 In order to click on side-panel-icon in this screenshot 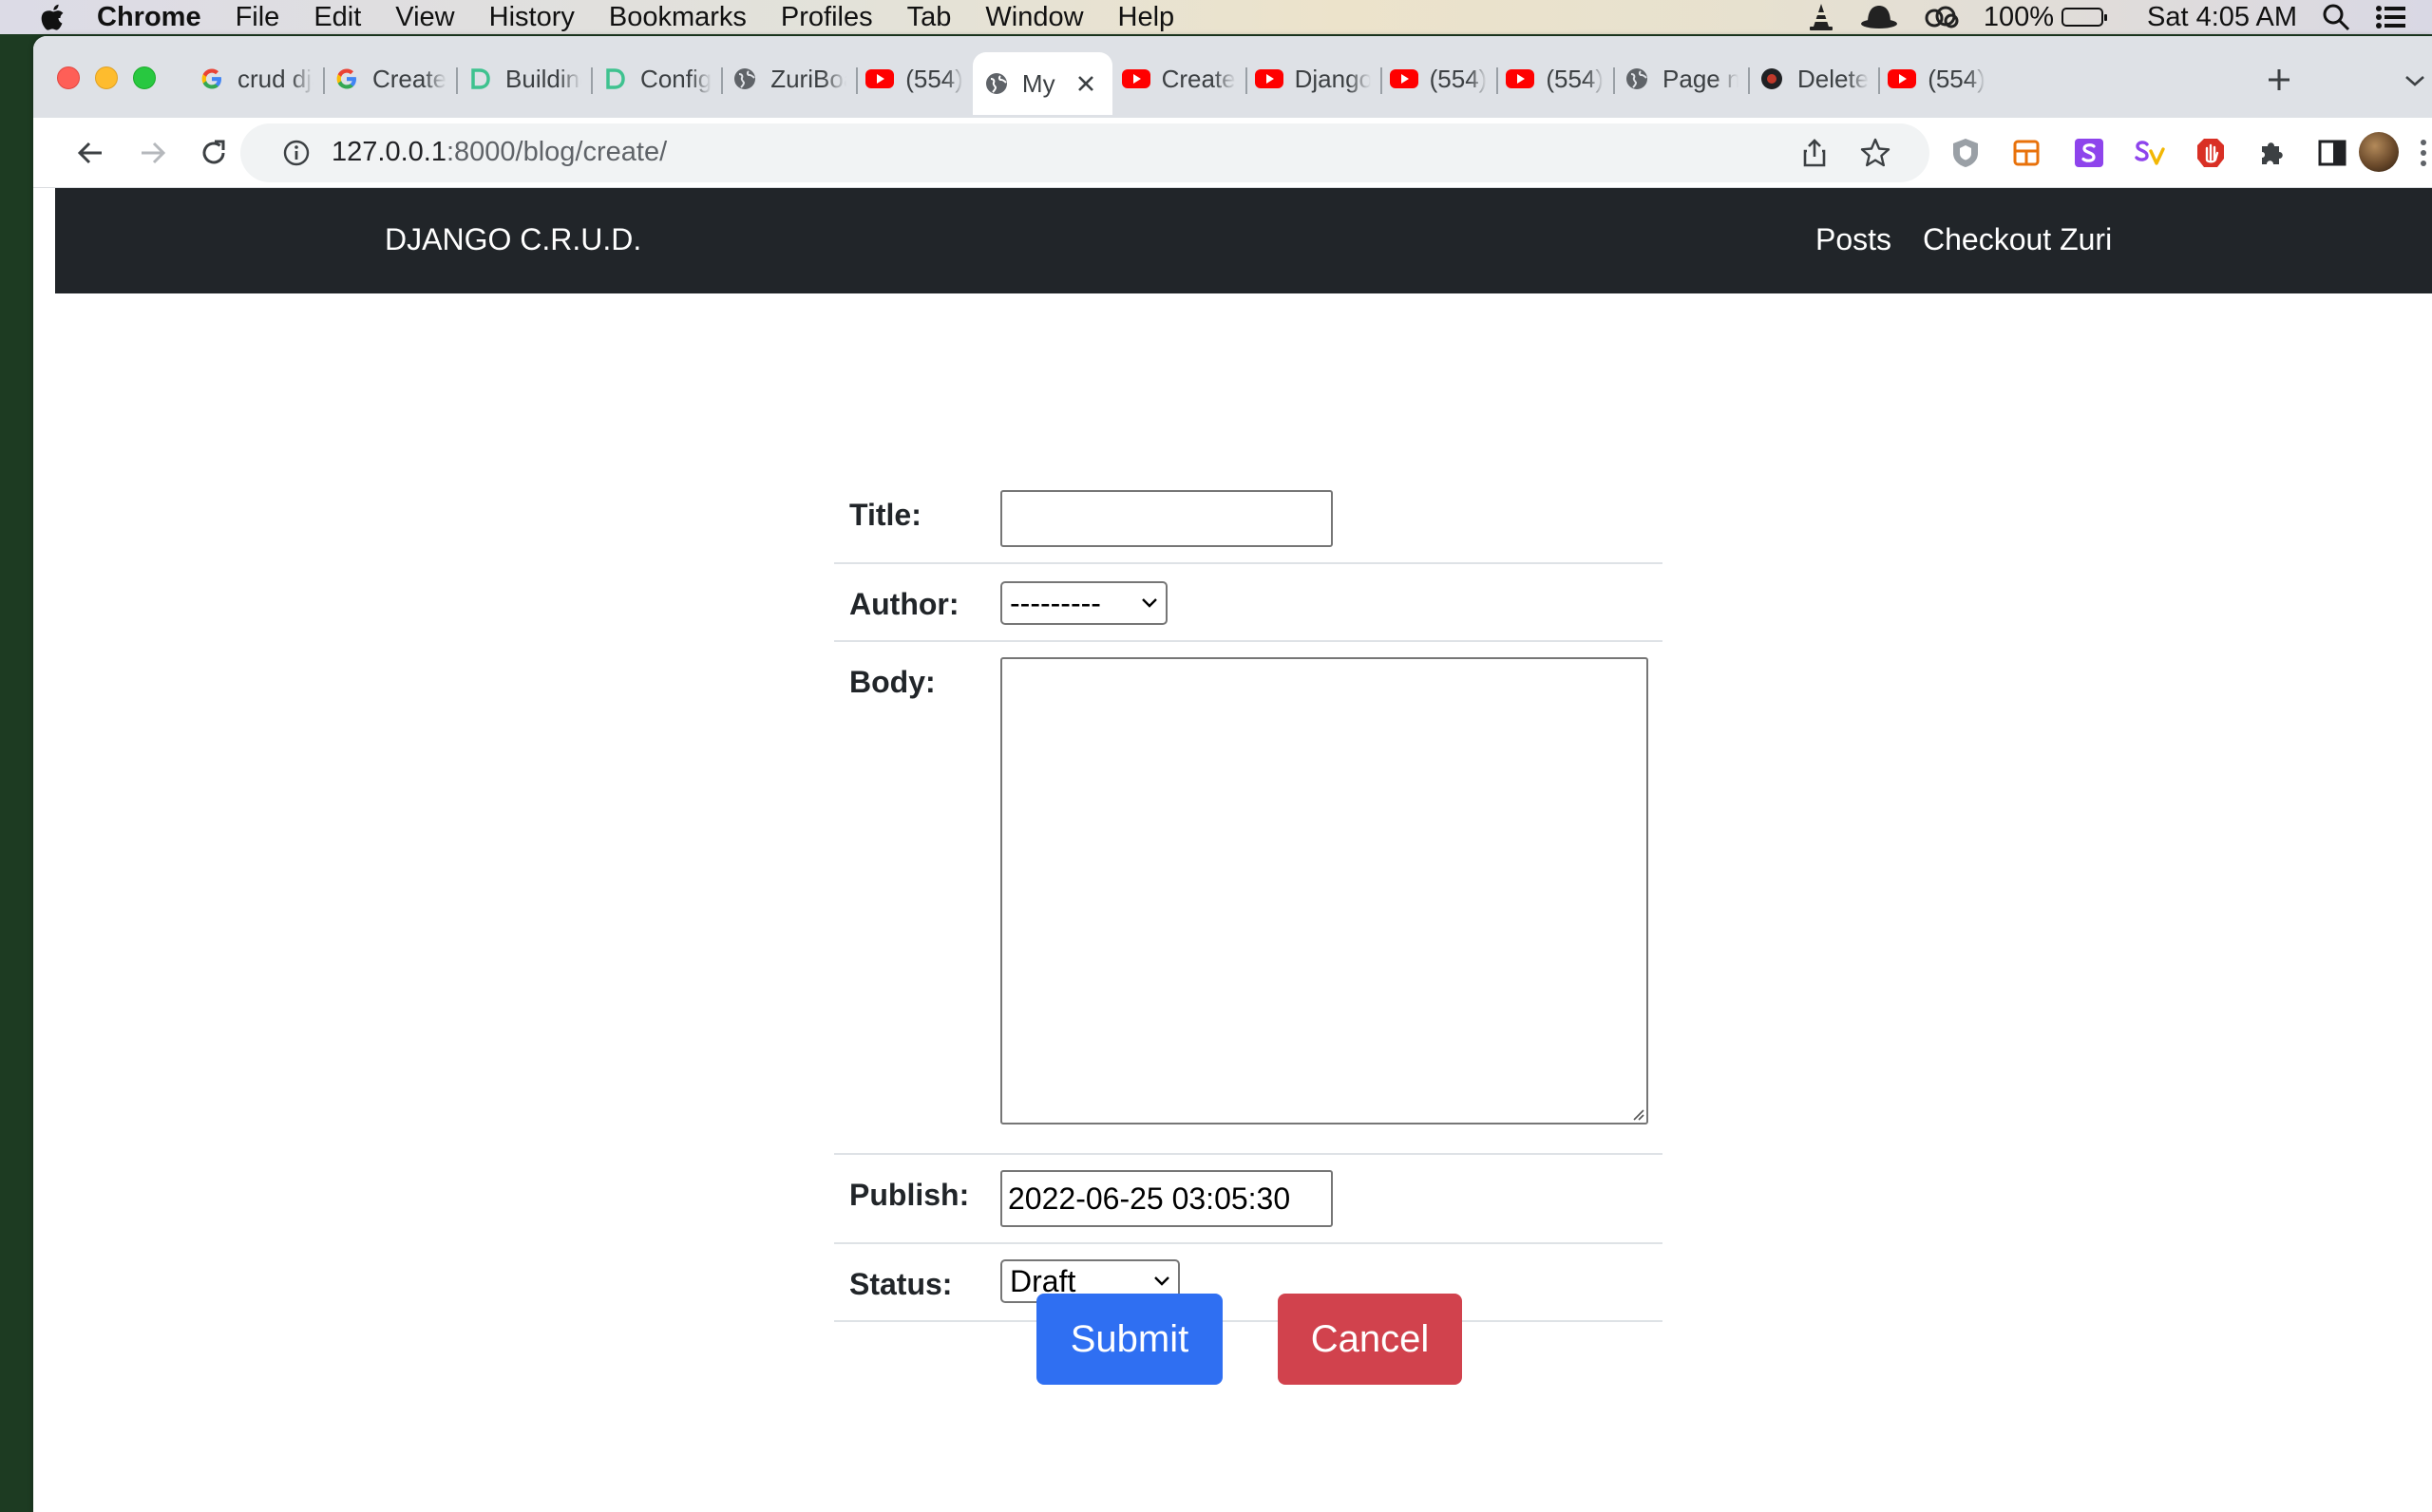, I will do `click(2332, 153)`.